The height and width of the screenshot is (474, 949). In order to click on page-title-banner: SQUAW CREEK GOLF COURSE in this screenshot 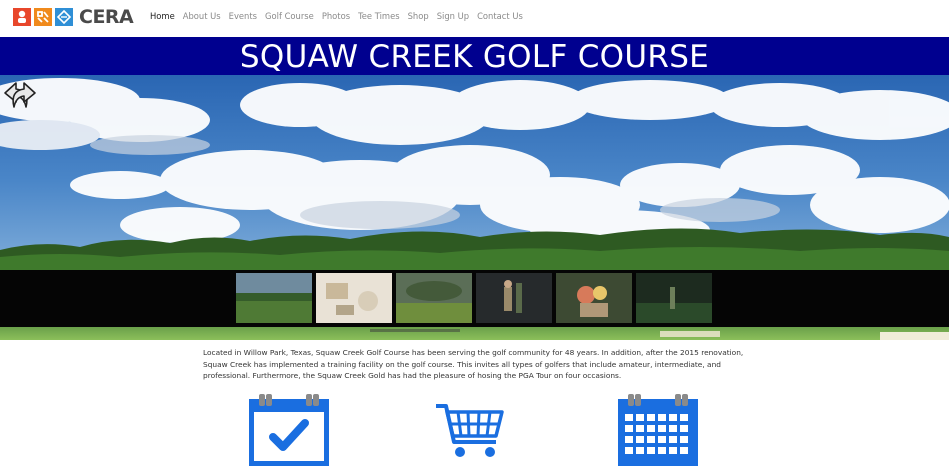, I will do `click(474, 56)`.